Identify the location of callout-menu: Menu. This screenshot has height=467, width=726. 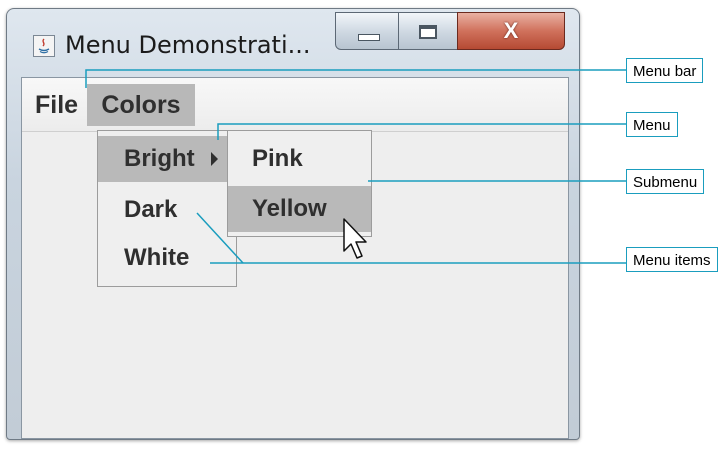
(652, 124).